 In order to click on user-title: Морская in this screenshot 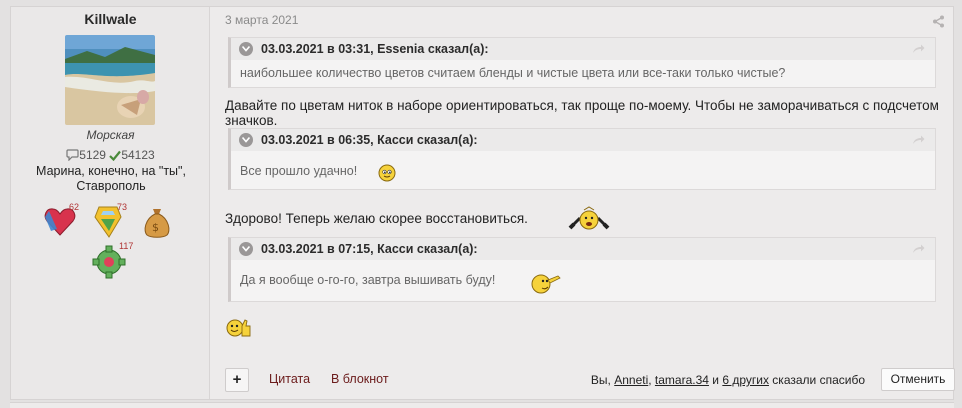, I will do `click(110, 135)`.